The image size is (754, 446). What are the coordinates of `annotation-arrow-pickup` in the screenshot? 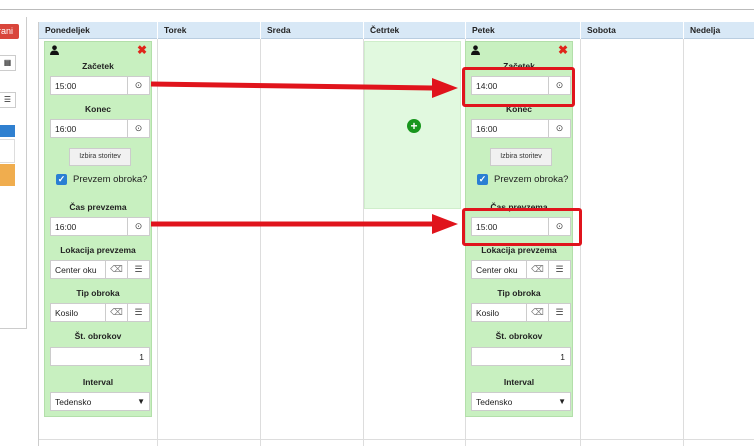 It's located at (304, 224).